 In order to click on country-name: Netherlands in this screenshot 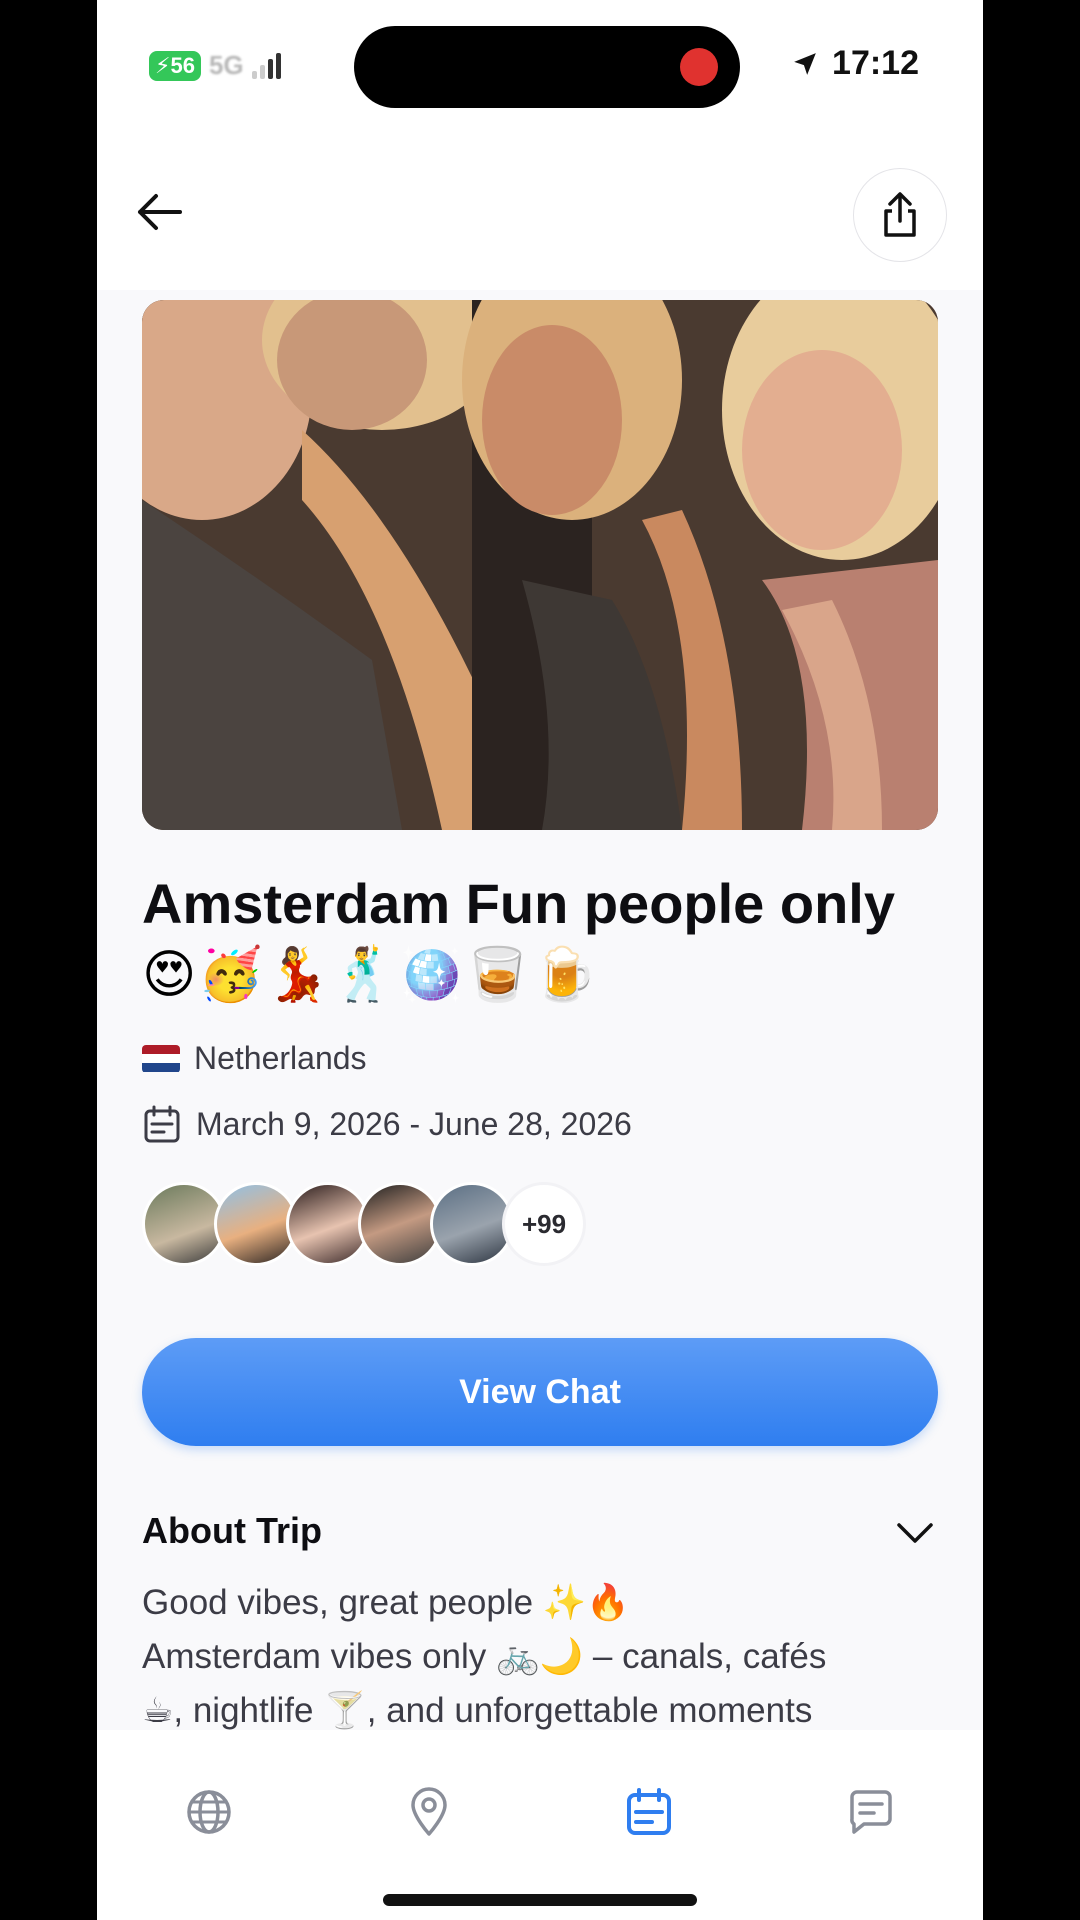, I will do `click(280, 1058)`.